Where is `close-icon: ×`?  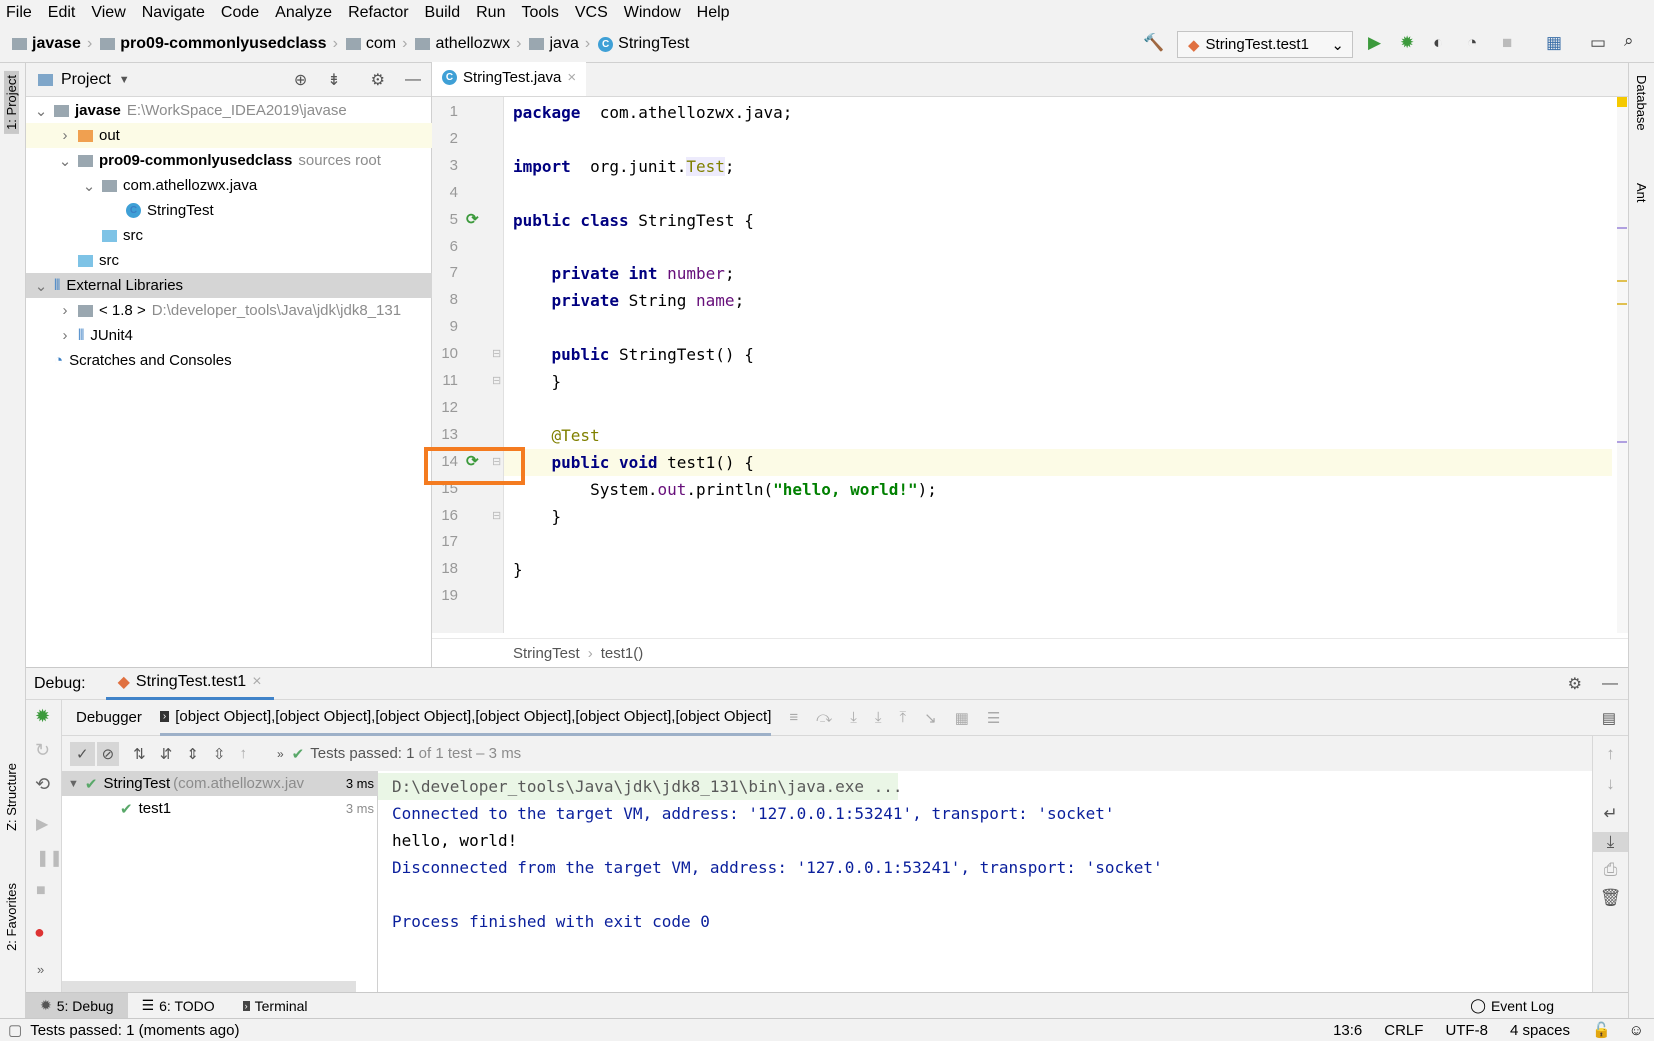
close-icon: × is located at coordinates (256, 682).